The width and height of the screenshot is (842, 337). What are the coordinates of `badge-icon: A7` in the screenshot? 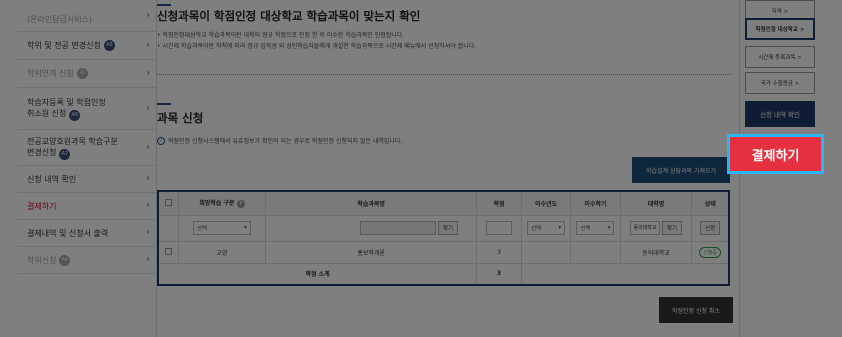 It's located at (65, 154).